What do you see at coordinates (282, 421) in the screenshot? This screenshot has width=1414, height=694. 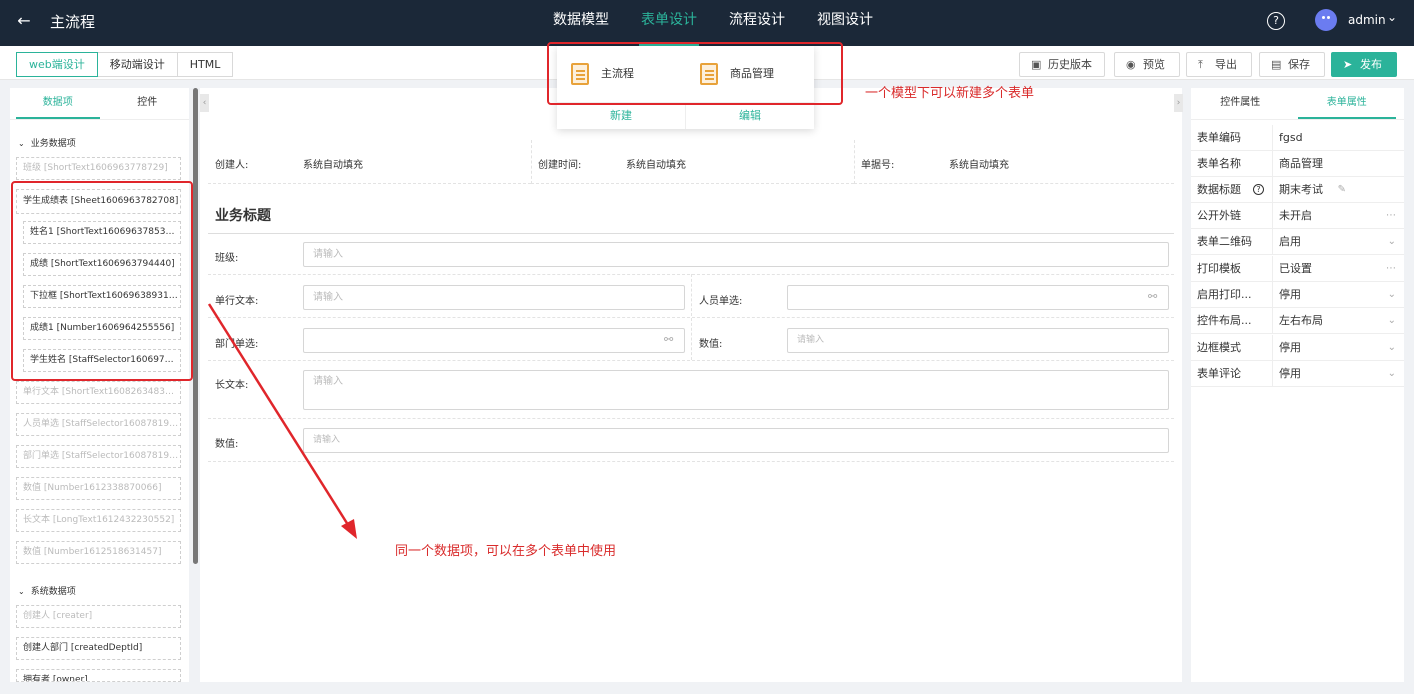 I see `annotation-arrow` at bounding box center [282, 421].